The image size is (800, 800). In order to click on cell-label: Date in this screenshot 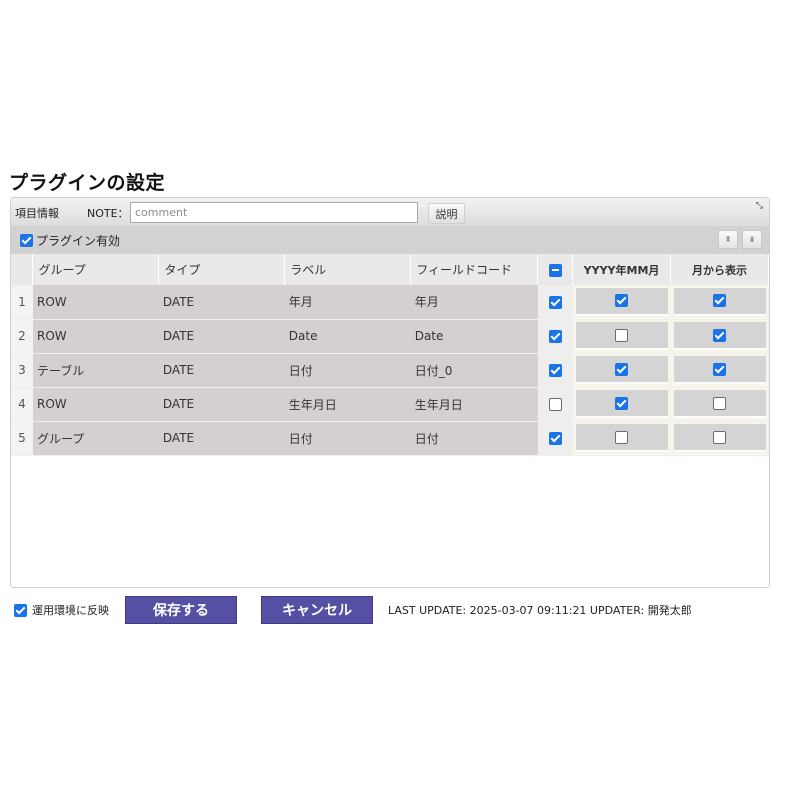, I will do `click(347, 336)`.